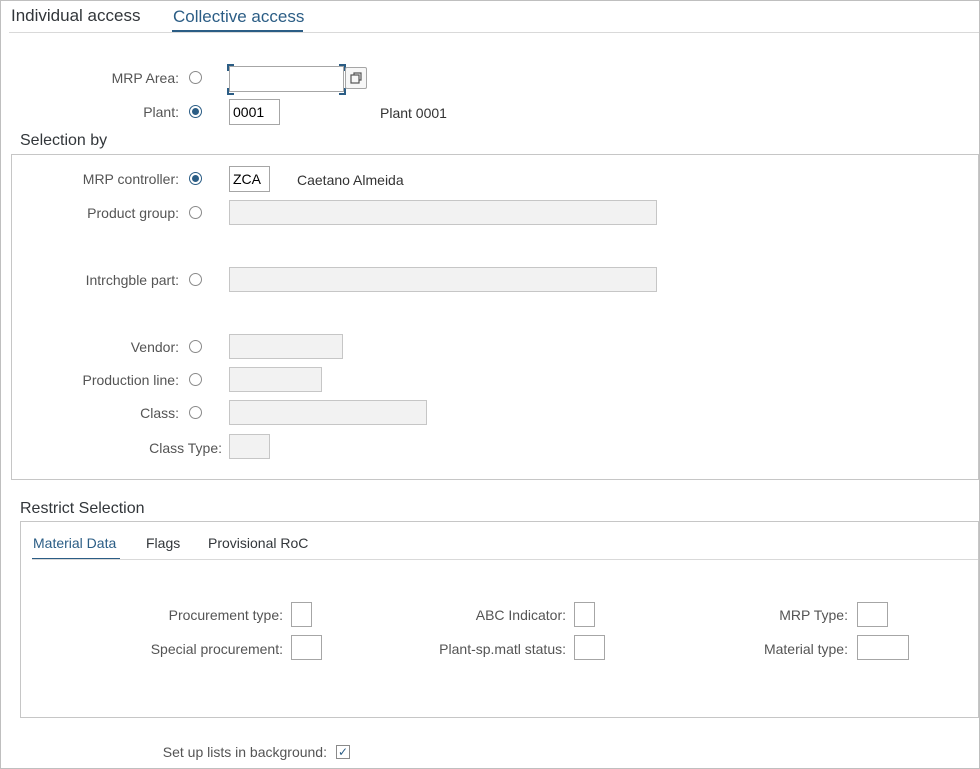 Image resolution: width=980 pixels, height=769 pixels. What do you see at coordinates (350, 180) in the screenshot?
I see `mrp-controller-description: Caetano Almeida` at bounding box center [350, 180].